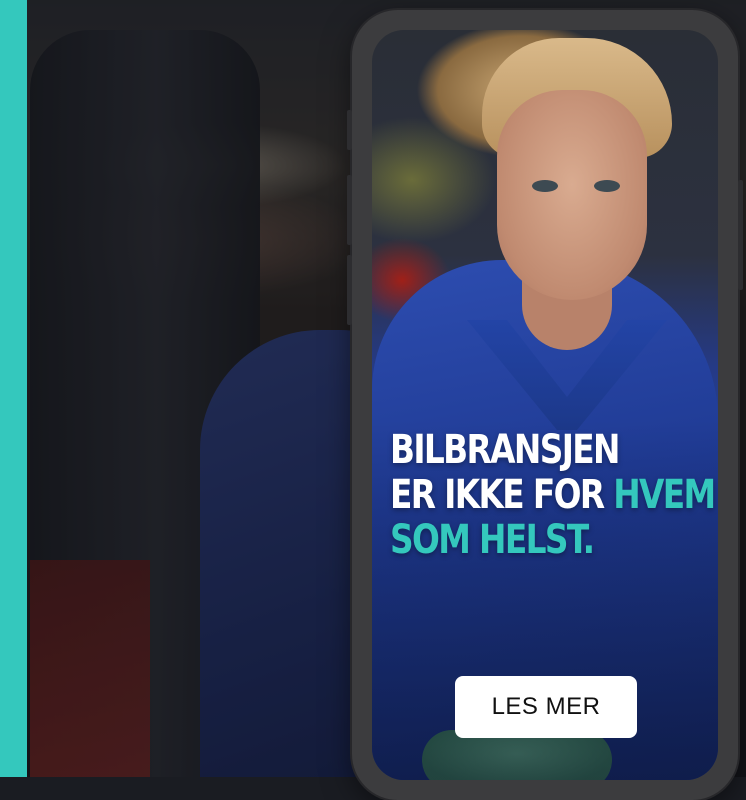 The image size is (746, 800). Describe the element at coordinates (386, 2) in the screenshot. I see `top-strip` at that location.